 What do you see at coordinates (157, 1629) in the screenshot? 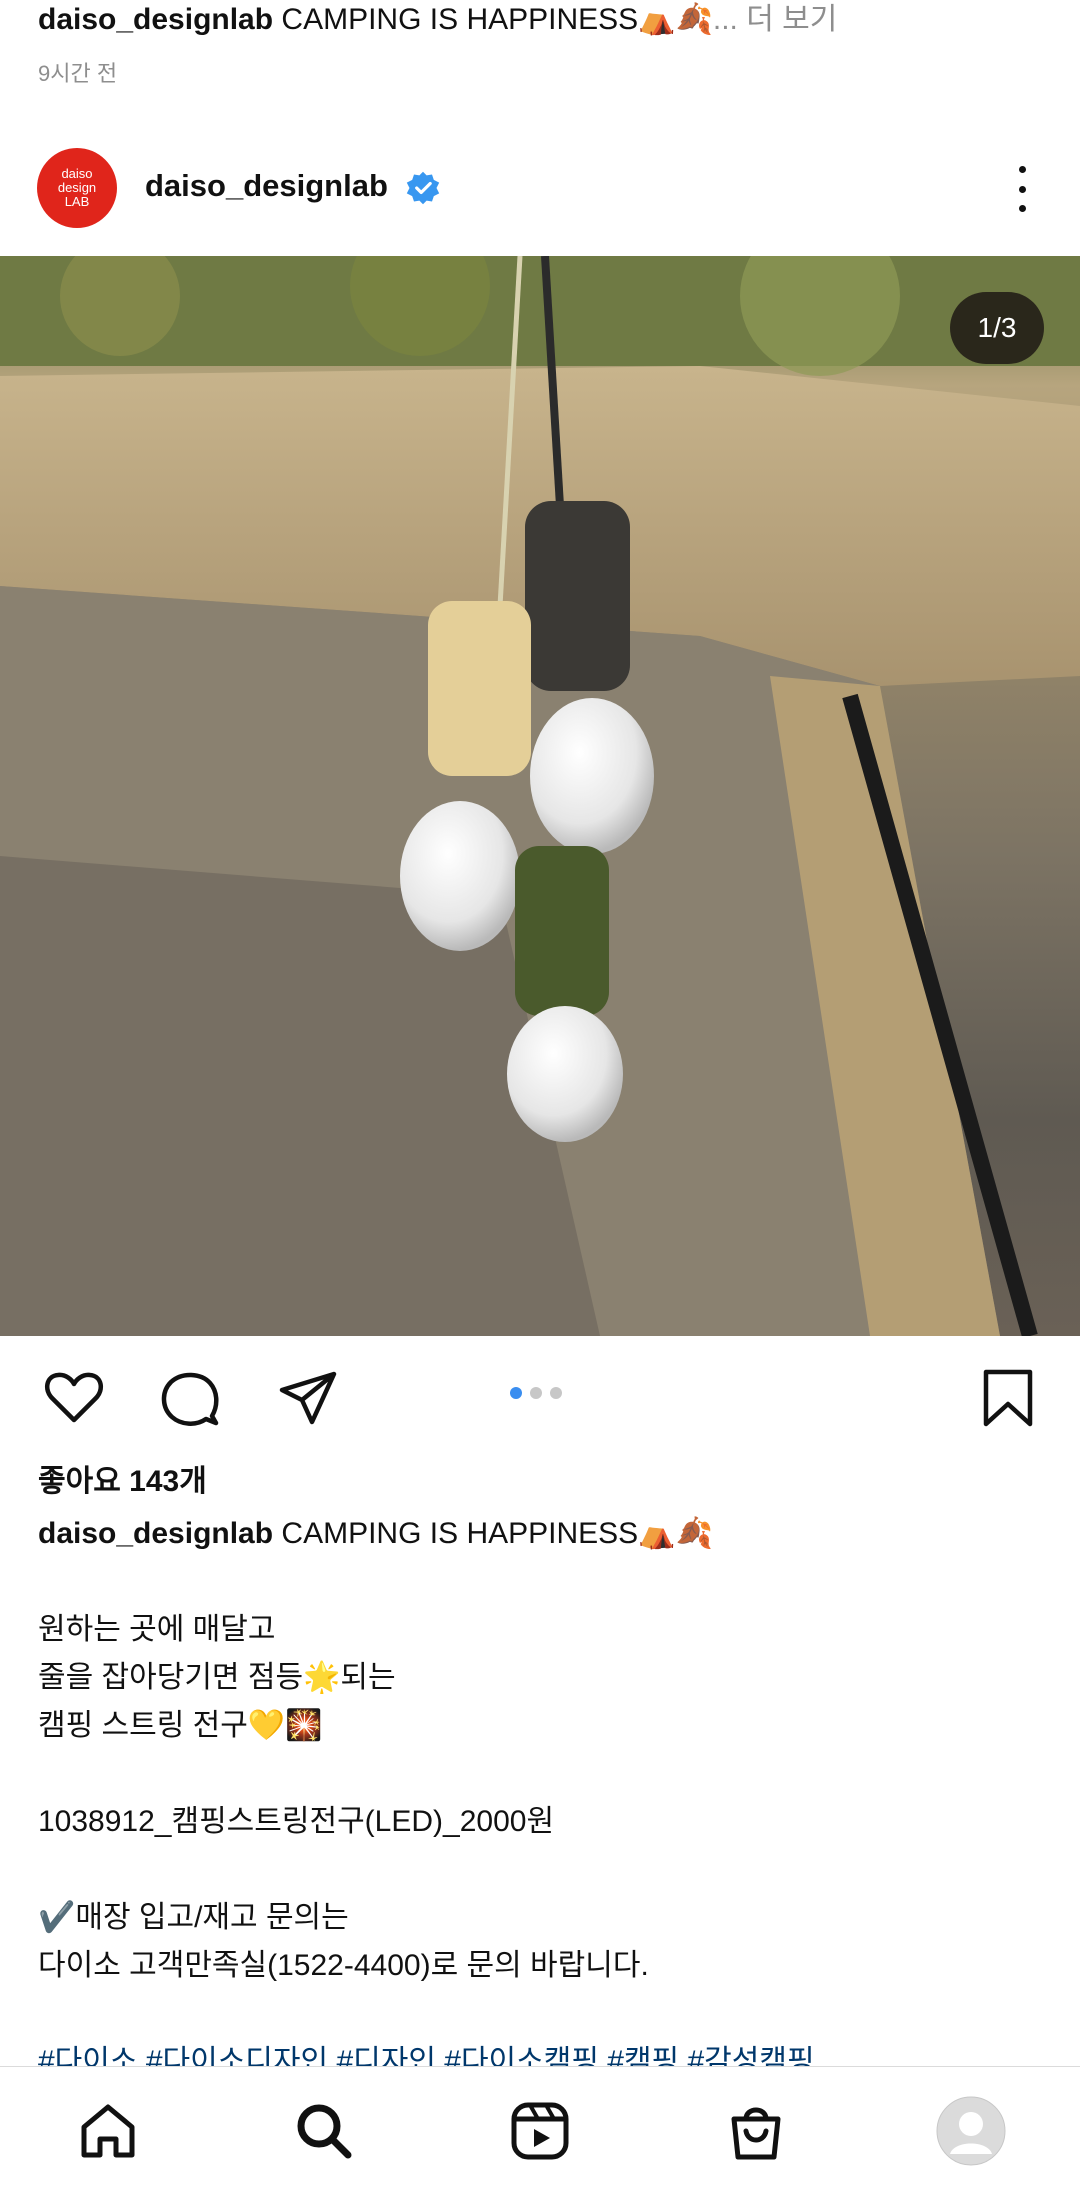
I see `caption-line: 원하는 곳에 매달고` at bounding box center [157, 1629].